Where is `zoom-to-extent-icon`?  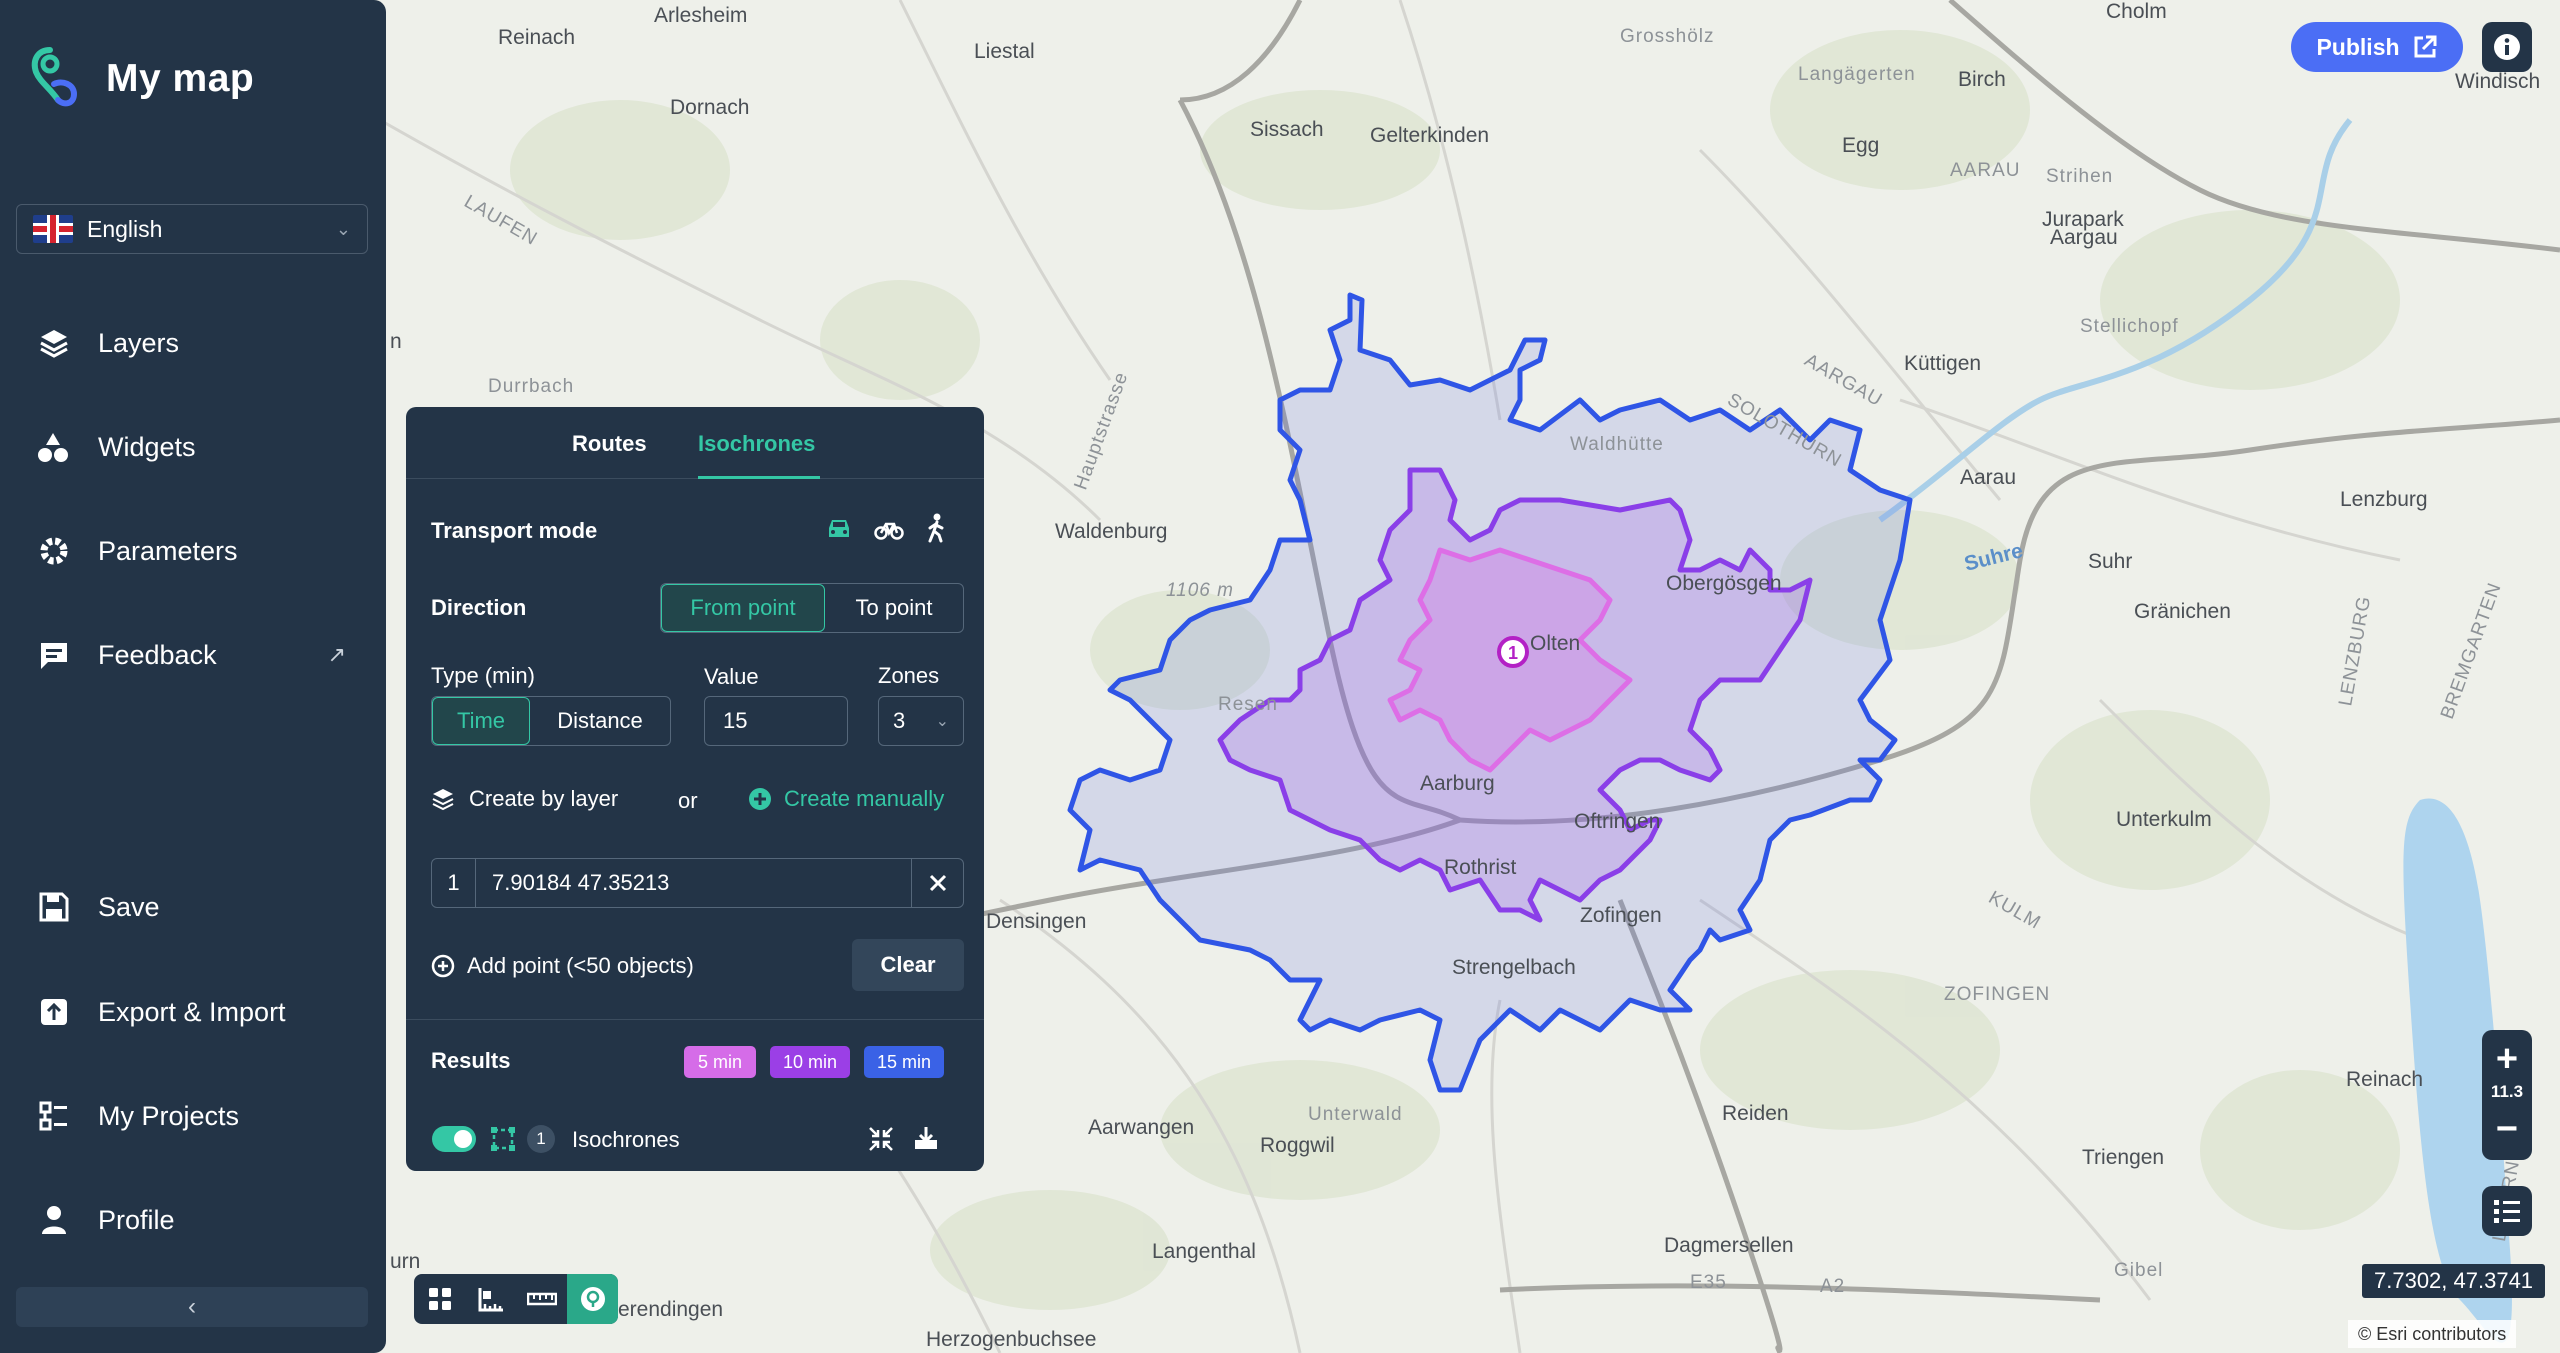 zoom-to-extent-icon is located at coordinates (881, 1142).